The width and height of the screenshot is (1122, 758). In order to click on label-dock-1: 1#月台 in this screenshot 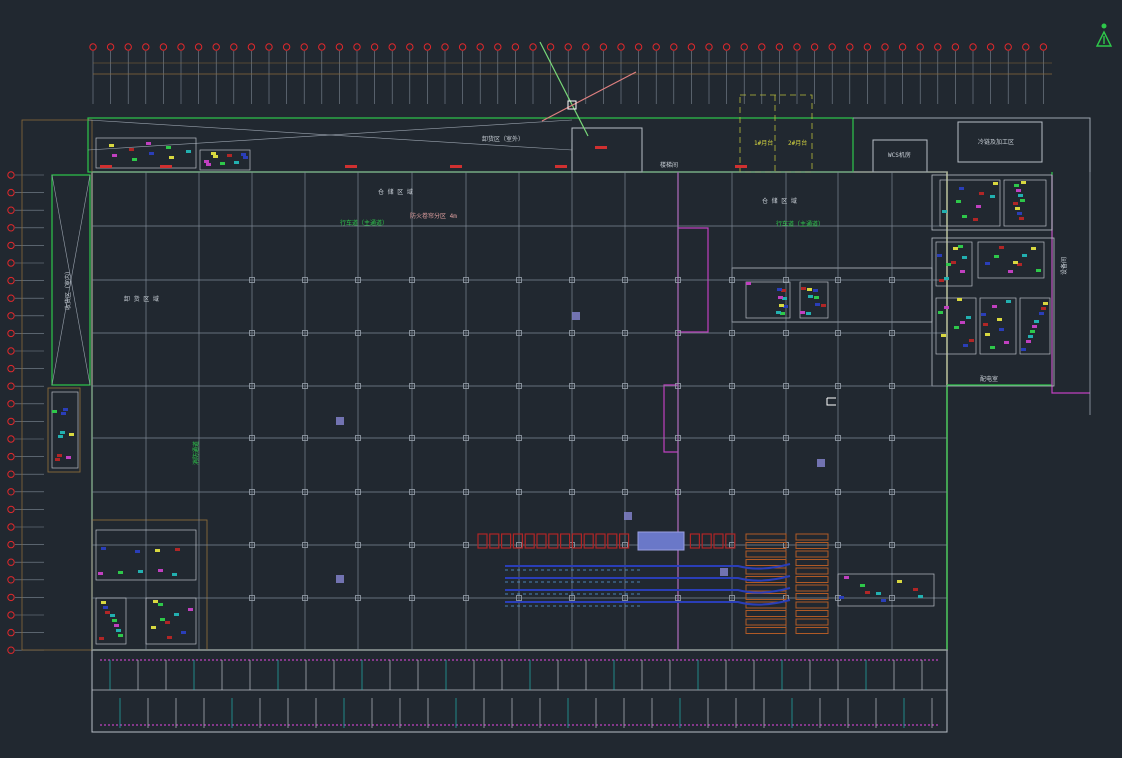, I will do `click(763, 143)`.